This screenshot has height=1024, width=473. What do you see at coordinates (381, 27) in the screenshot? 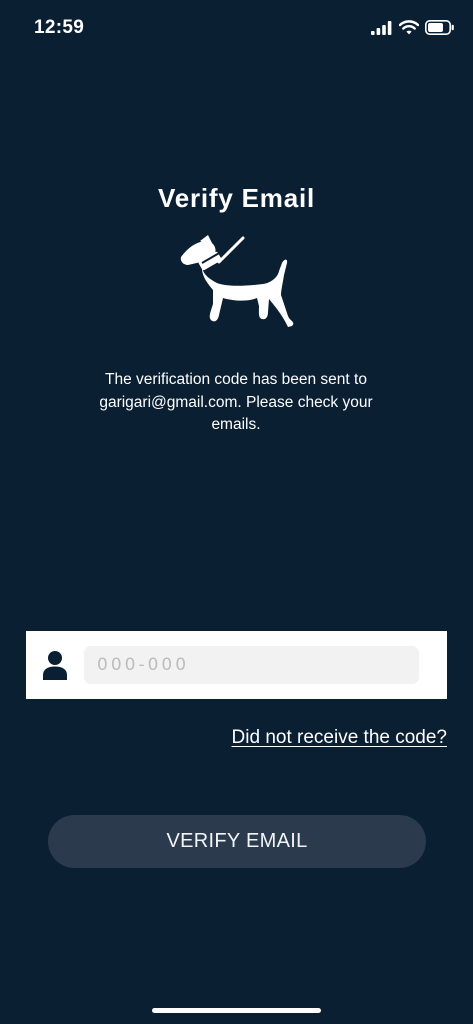
I see `signal-icon` at bounding box center [381, 27].